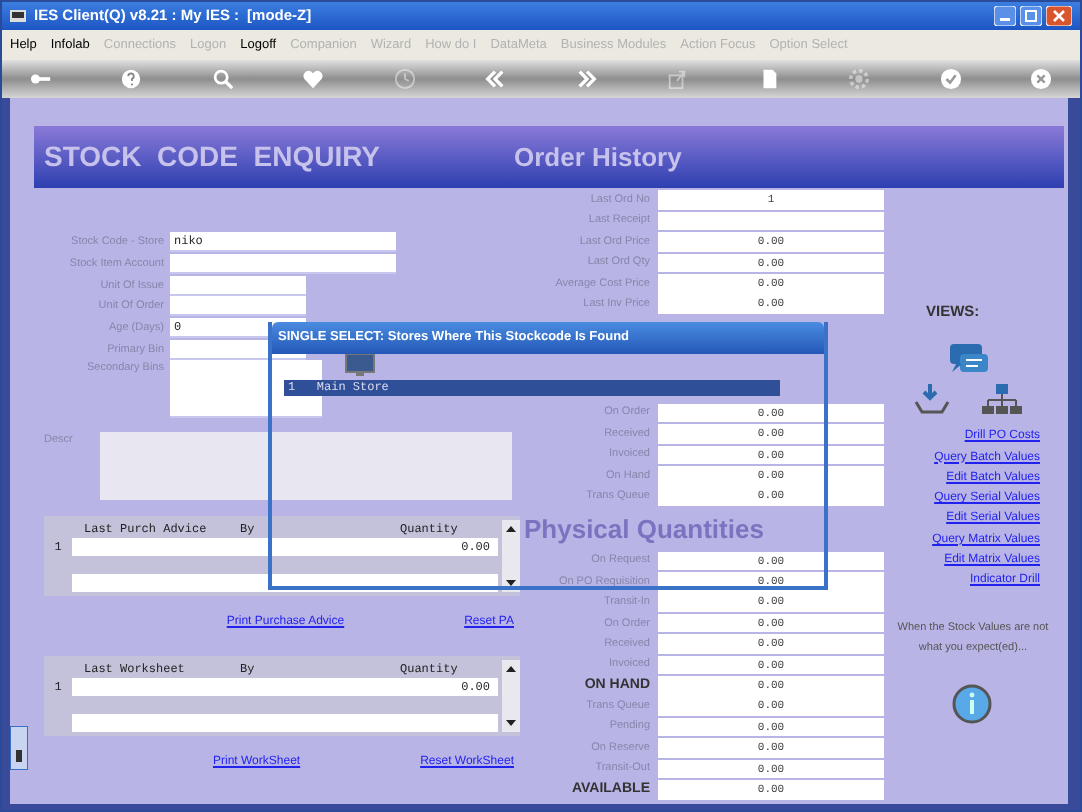  What do you see at coordinates (360, 365) in the screenshot?
I see `monitor-icon` at bounding box center [360, 365].